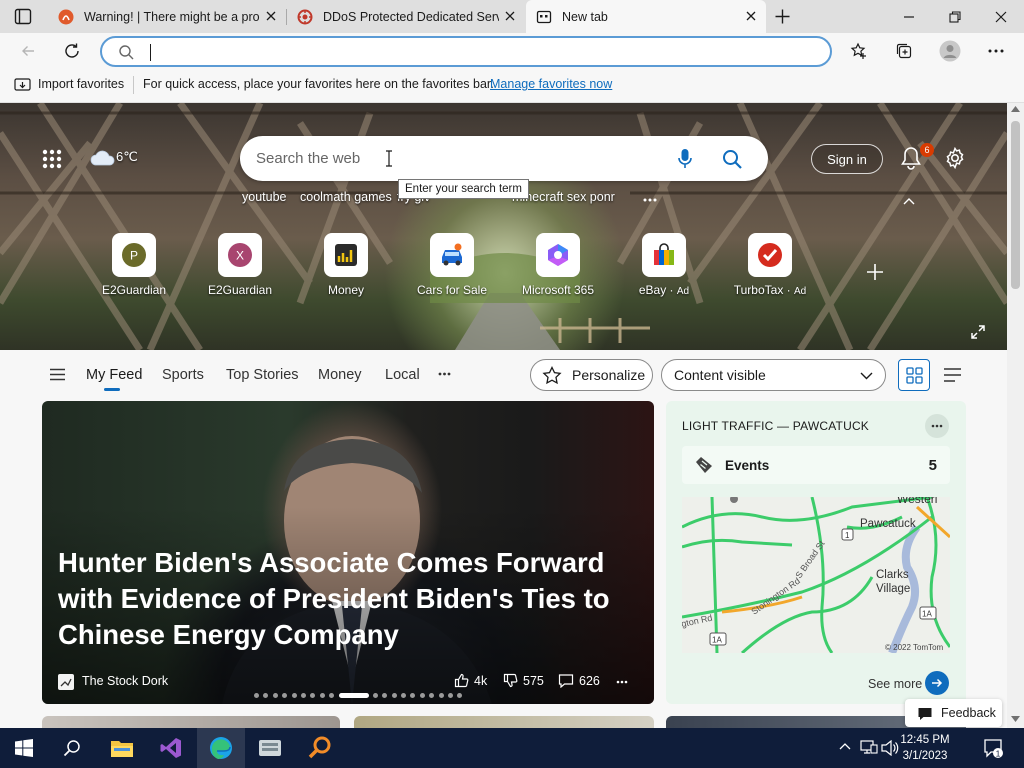 This screenshot has width=1024, height=768. Describe the element at coordinates (125, 681) in the screenshot. I see `article-source: The Stock Dork` at that location.